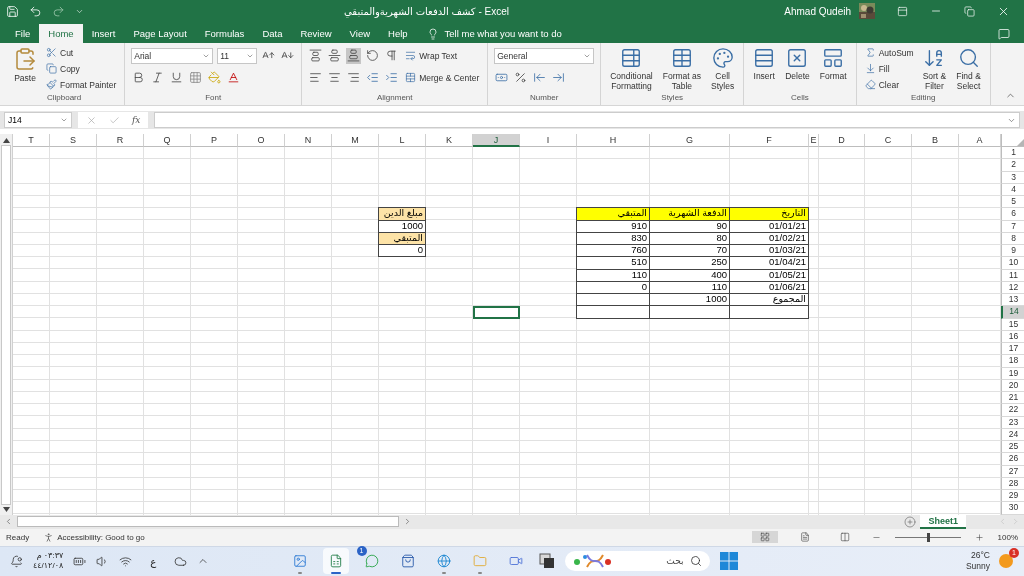 This screenshot has height=576, width=1024. I want to click on row-header: 14, so click(1012, 312).